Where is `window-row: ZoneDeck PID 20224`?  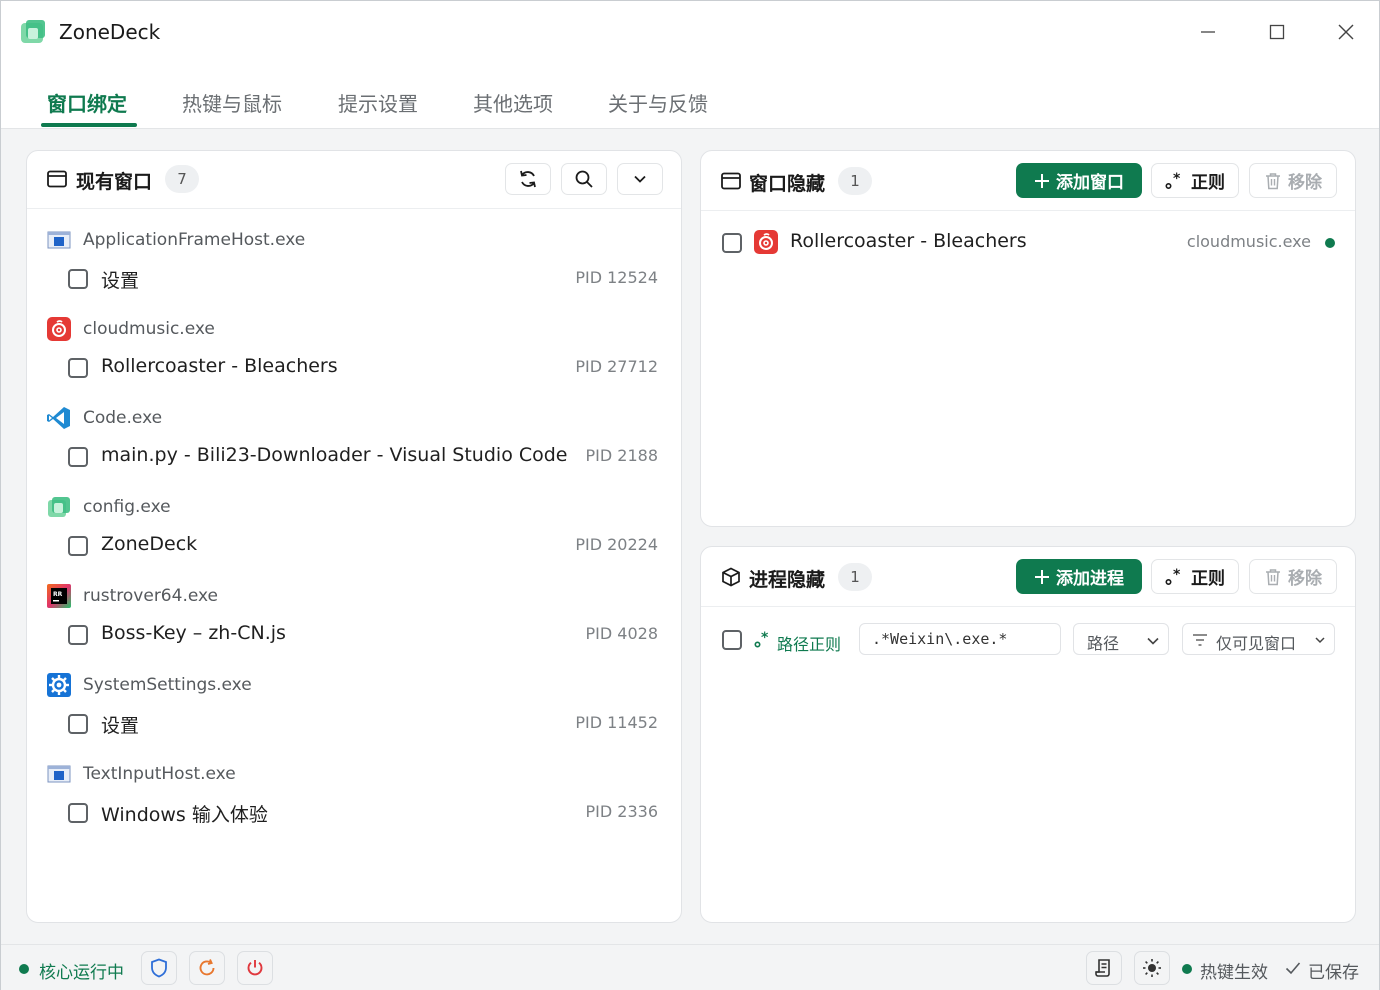 window-row: ZoneDeck PID 20224 is located at coordinates (363, 547).